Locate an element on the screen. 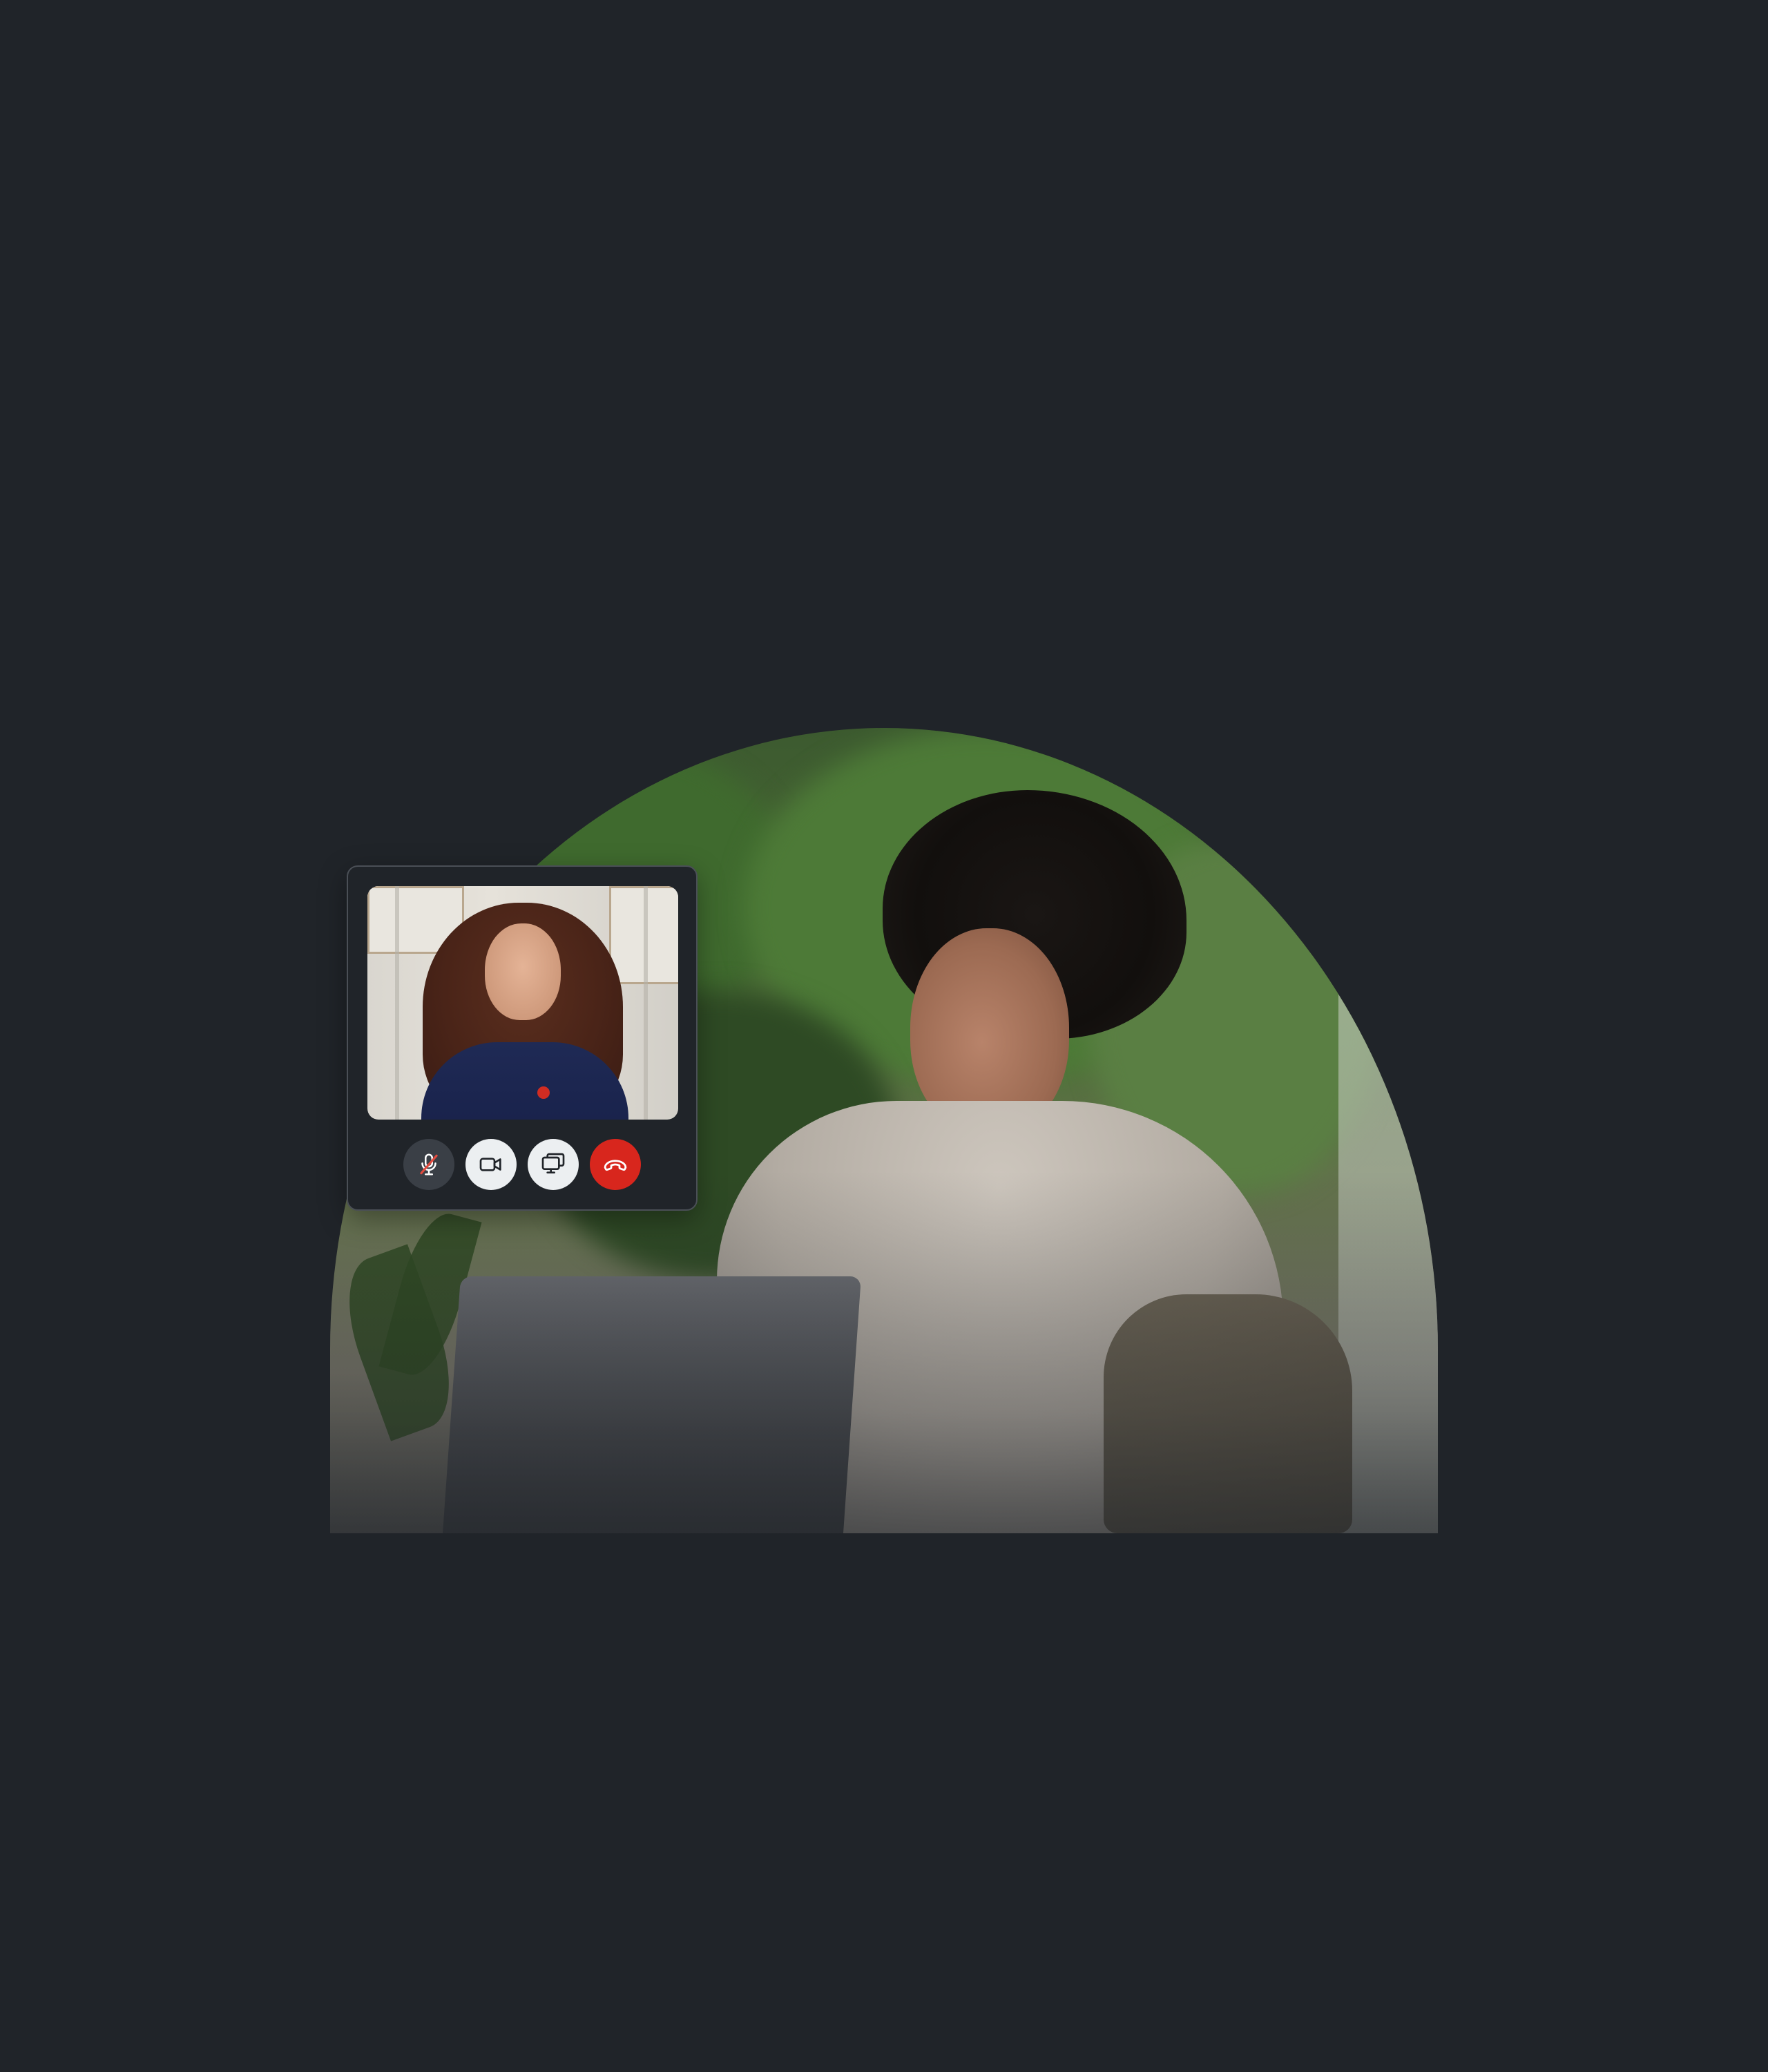 This screenshot has height=2072, width=1768. screen-share-icon is located at coordinates (553, 1163).